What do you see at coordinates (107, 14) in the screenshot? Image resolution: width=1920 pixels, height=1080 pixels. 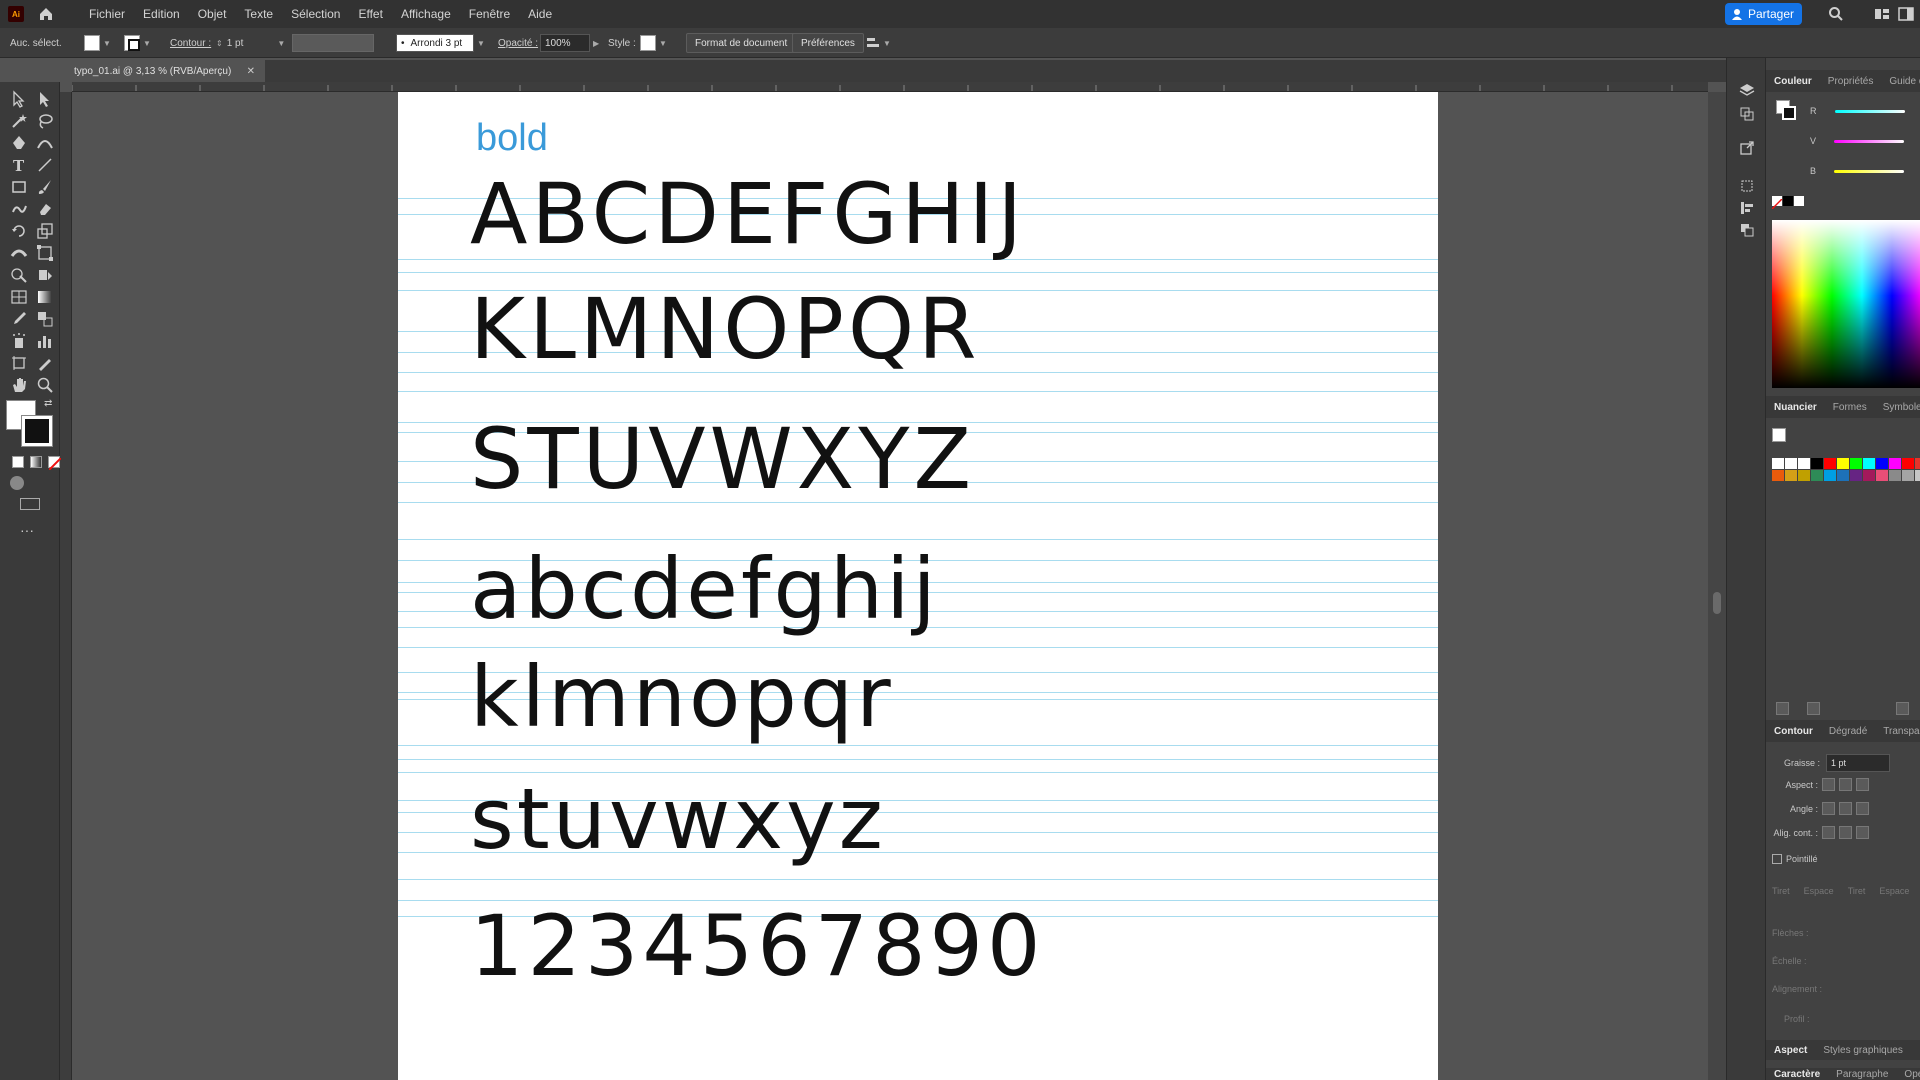 I see `menu-fichier: Fichier` at bounding box center [107, 14].